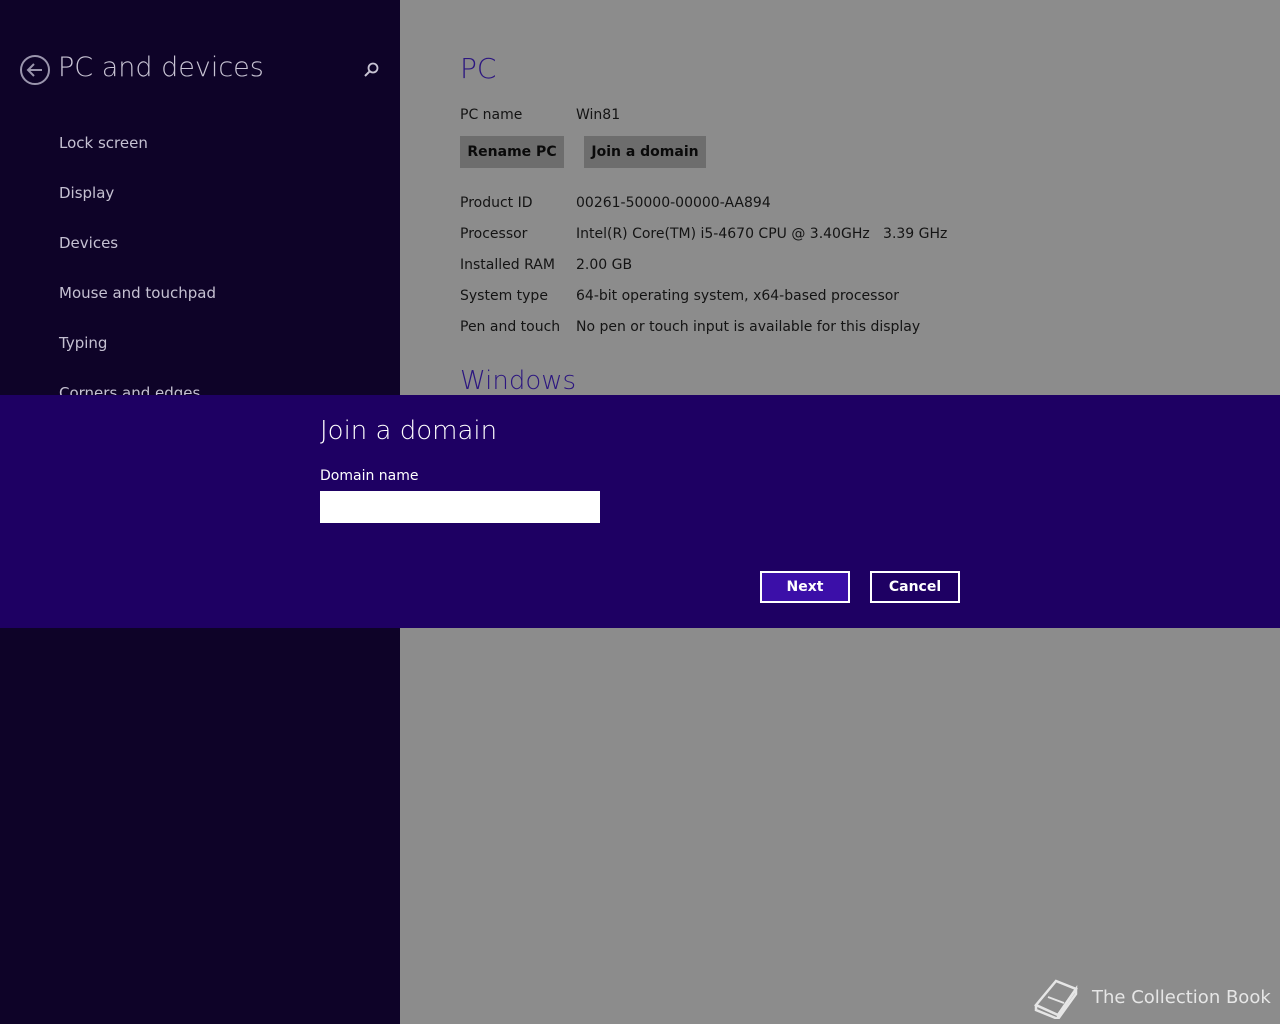 The image size is (1280, 1024). I want to click on nav-item-mouse-and-touchpad: Mouse and touchpad, so click(137, 309).